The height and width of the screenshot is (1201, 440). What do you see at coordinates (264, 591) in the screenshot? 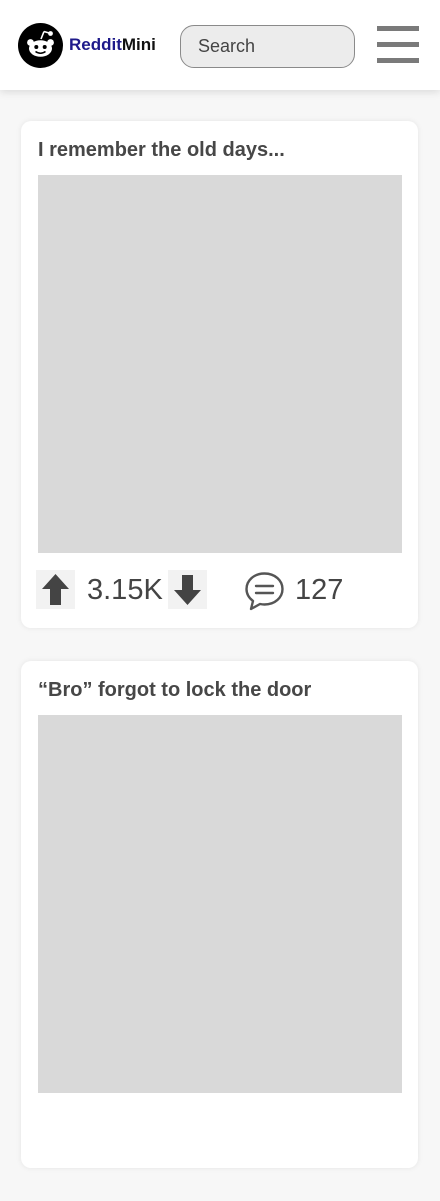
I see `comment-bubble-icon` at bounding box center [264, 591].